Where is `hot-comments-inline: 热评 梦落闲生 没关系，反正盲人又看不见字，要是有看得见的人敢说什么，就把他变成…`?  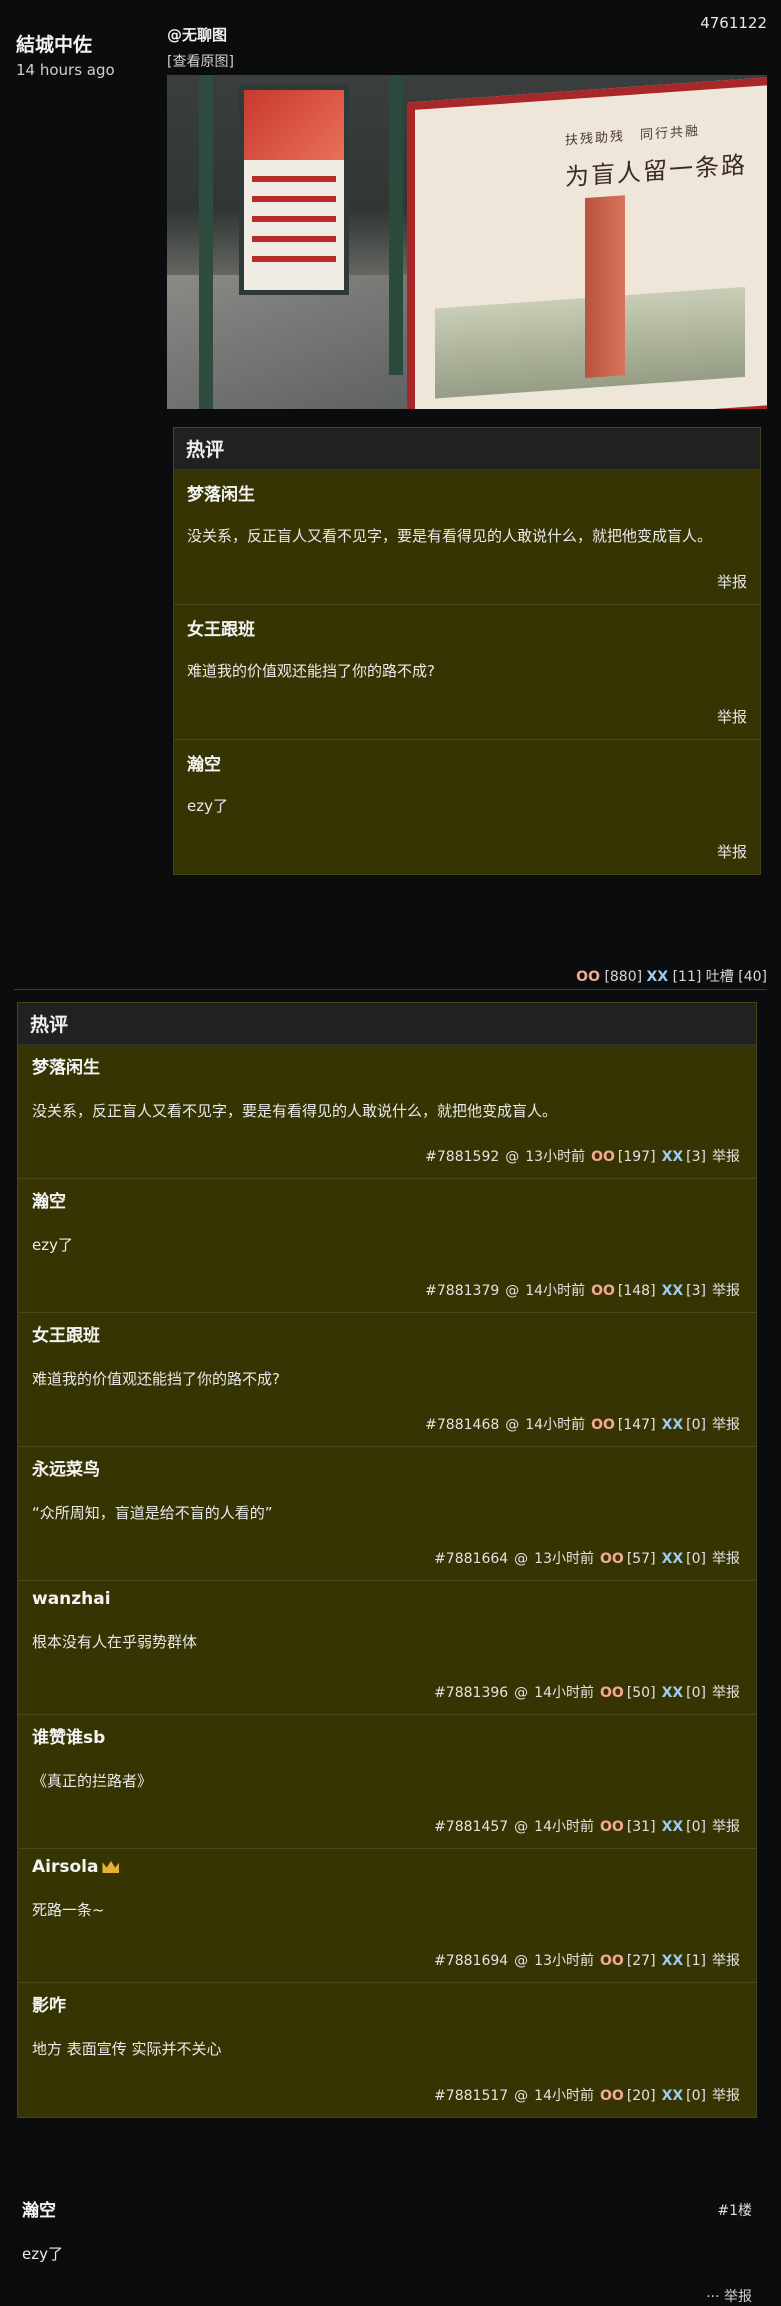 hot-comments-inline: 热评 梦落闲生 没关系，反正盲人又看不见字，要是有看得见的人敢说什么，就把他变成… is located at coordinates (467, 651).